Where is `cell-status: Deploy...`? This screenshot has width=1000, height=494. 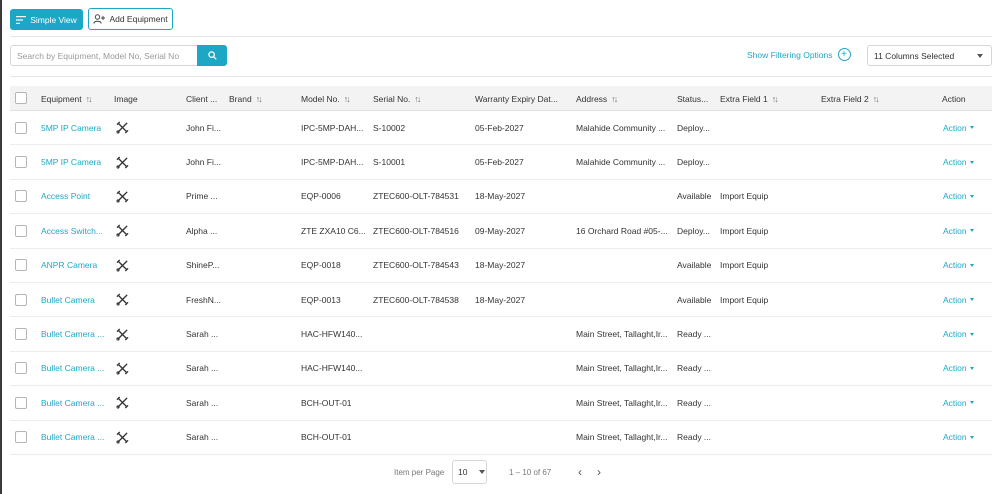
cell-status: Deploy... is located at coordinates (693, 127).